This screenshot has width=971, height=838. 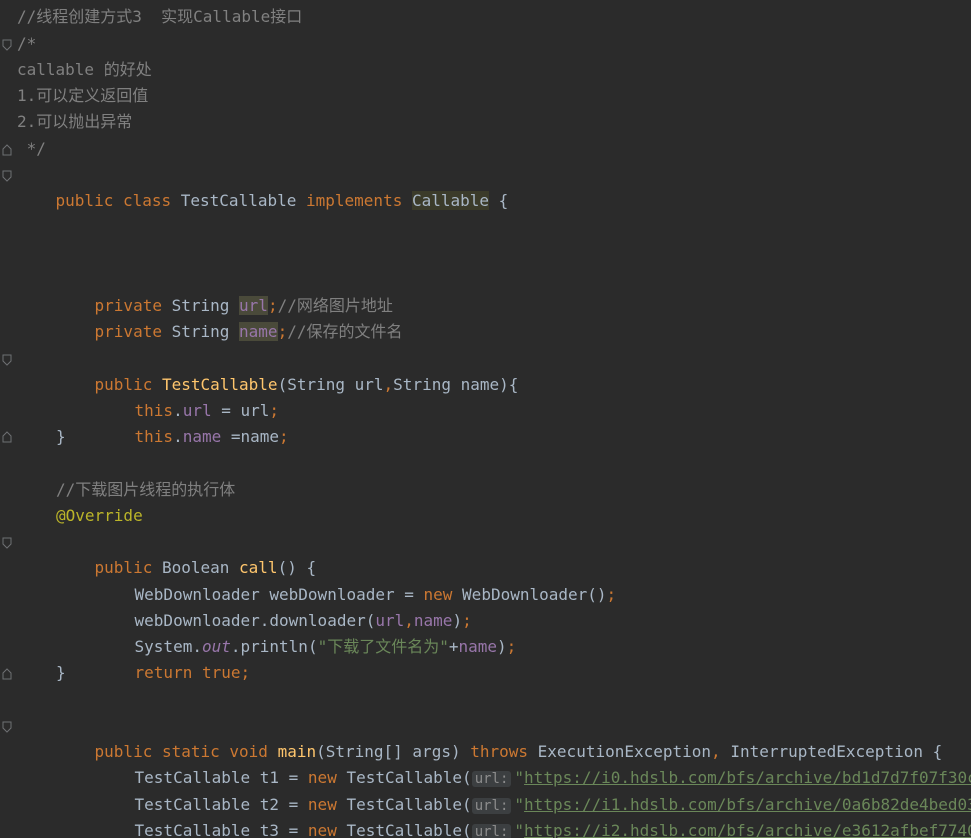 What do you see at coordinates (534, 594) in the screenshot?
I see `code-text: WebDownloader()` at bounding box center [534, 594].